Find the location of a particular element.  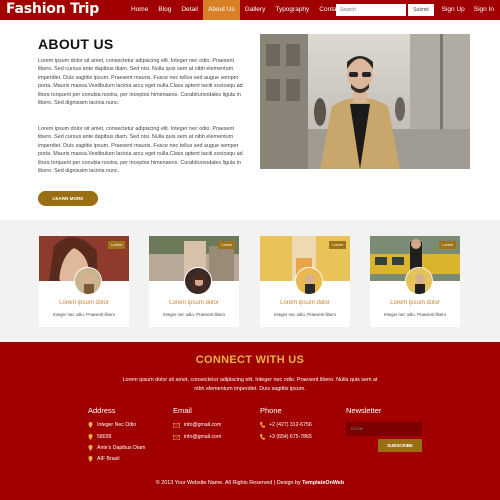

designer-link: TemplateOnWeb is located at coordinates (323, 483).